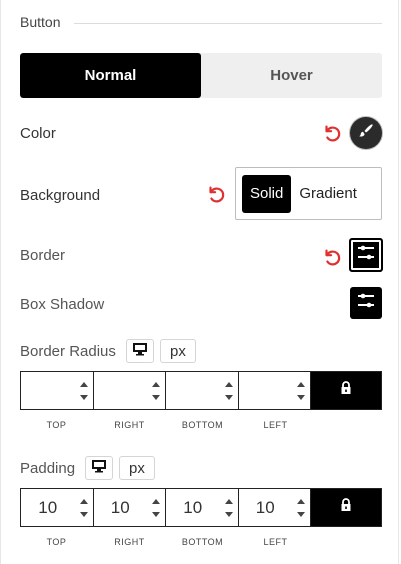 This screenshot has width=401, height=564. Describe the element at coordinates (68, 351) in the screenshot. I see `border-radius-label: Border Radius` at that location.